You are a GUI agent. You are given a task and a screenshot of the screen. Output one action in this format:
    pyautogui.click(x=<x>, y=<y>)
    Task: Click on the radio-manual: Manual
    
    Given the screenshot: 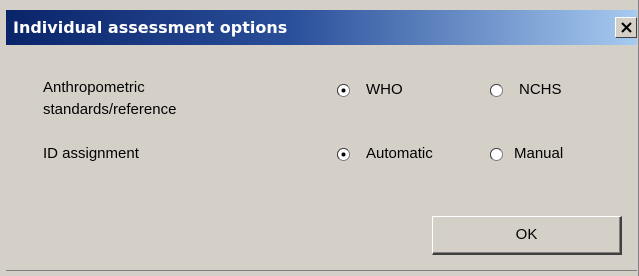 What is the action you would take?
    pyautogui.click(x=526, y=154)
    